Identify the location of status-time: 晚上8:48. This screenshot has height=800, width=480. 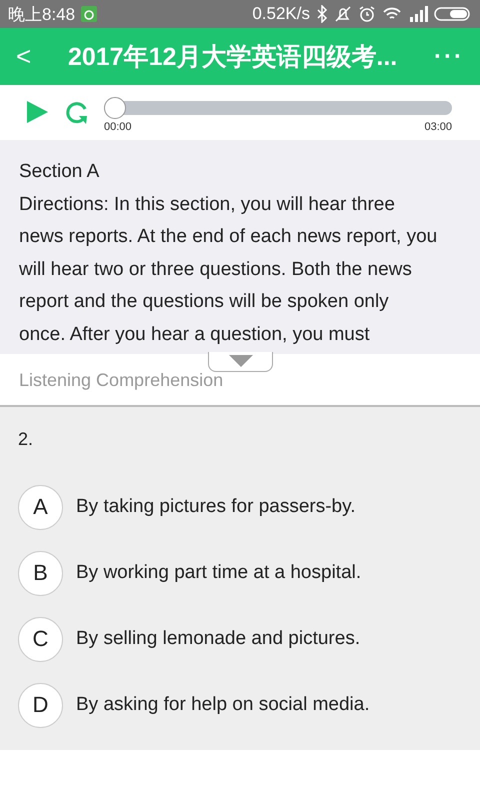
(42, 15).